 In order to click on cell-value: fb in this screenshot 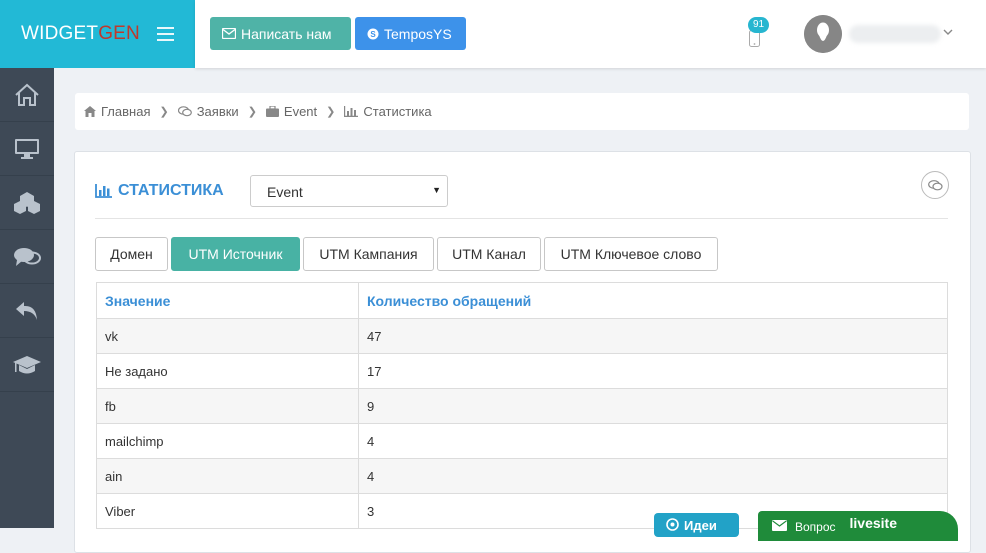, I will do `click(227, 406)`.